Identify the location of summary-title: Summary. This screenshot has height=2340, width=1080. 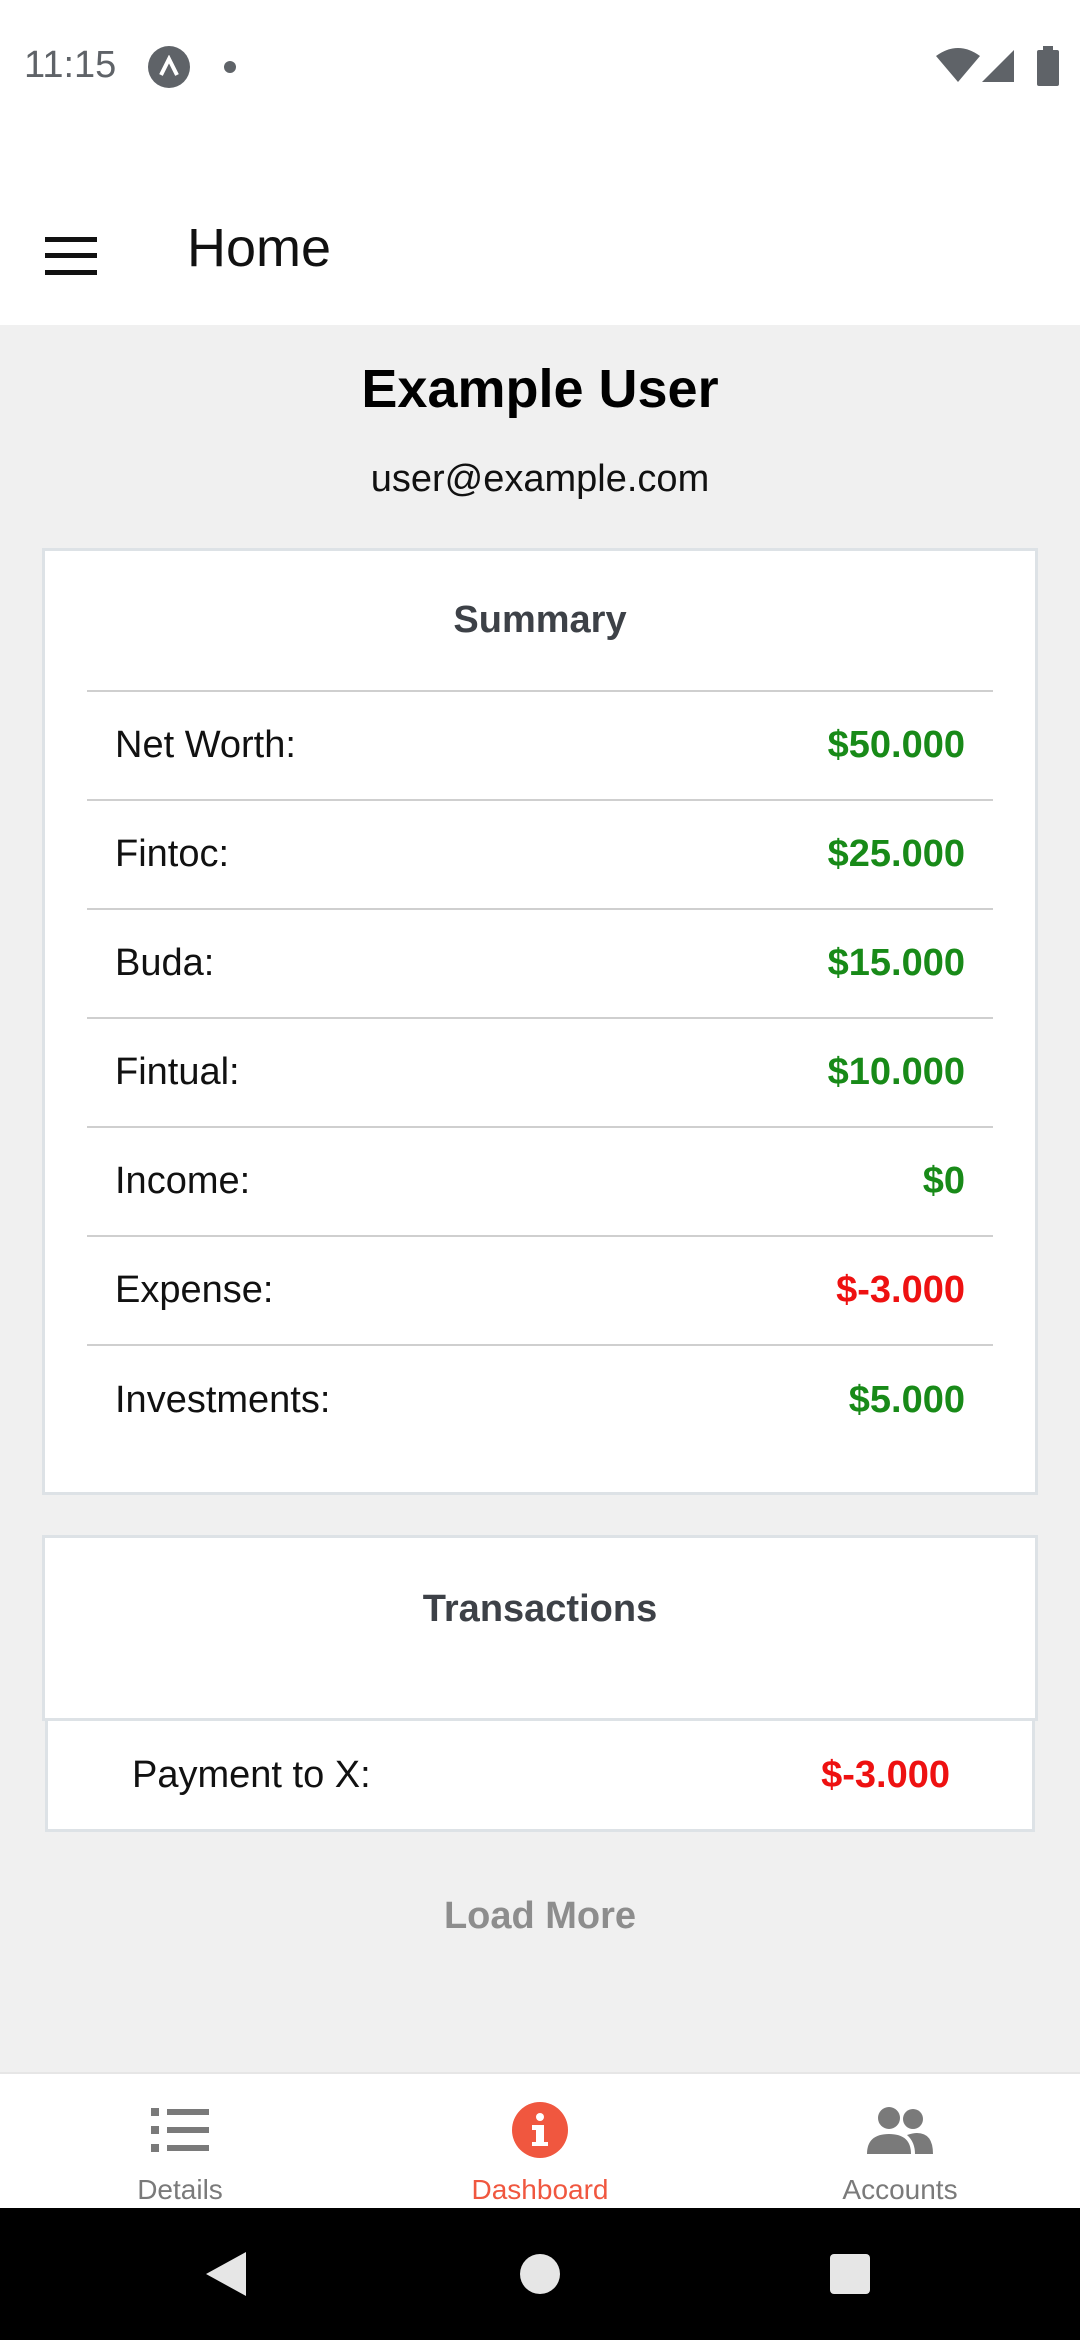
(540, 620).